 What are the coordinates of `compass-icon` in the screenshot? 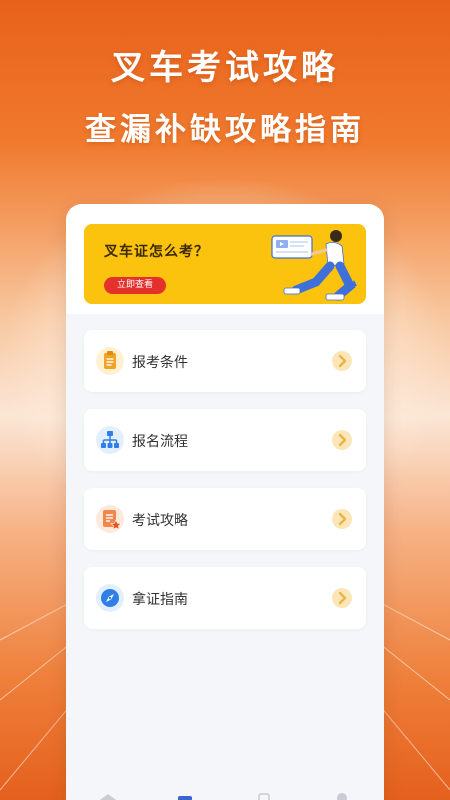 It's located at (110, 598).